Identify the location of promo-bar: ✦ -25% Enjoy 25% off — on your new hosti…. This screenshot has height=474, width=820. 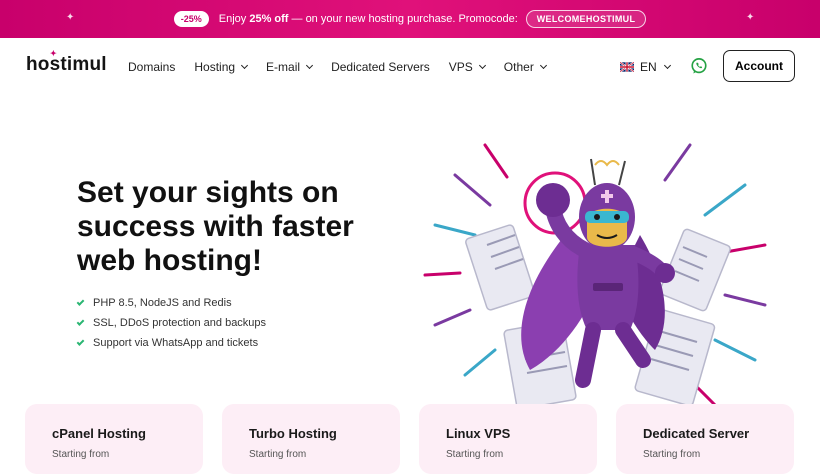
(410, 19).